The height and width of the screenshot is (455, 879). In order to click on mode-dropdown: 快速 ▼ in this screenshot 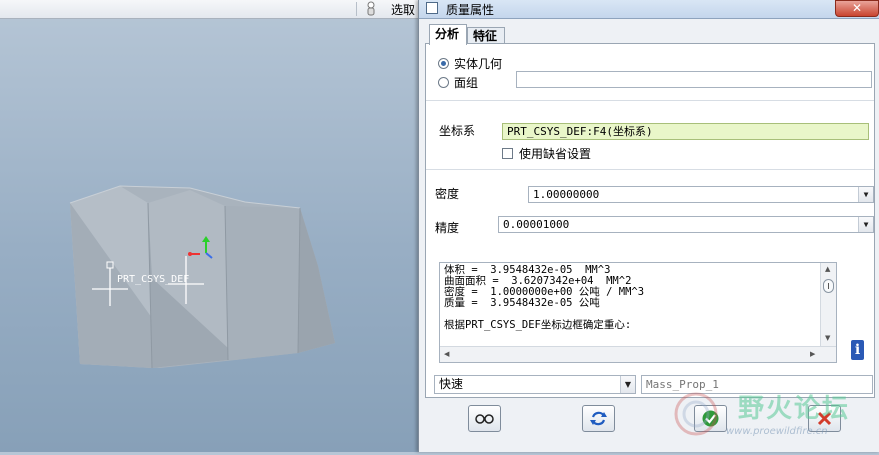, I will do `click(535, 384)`.